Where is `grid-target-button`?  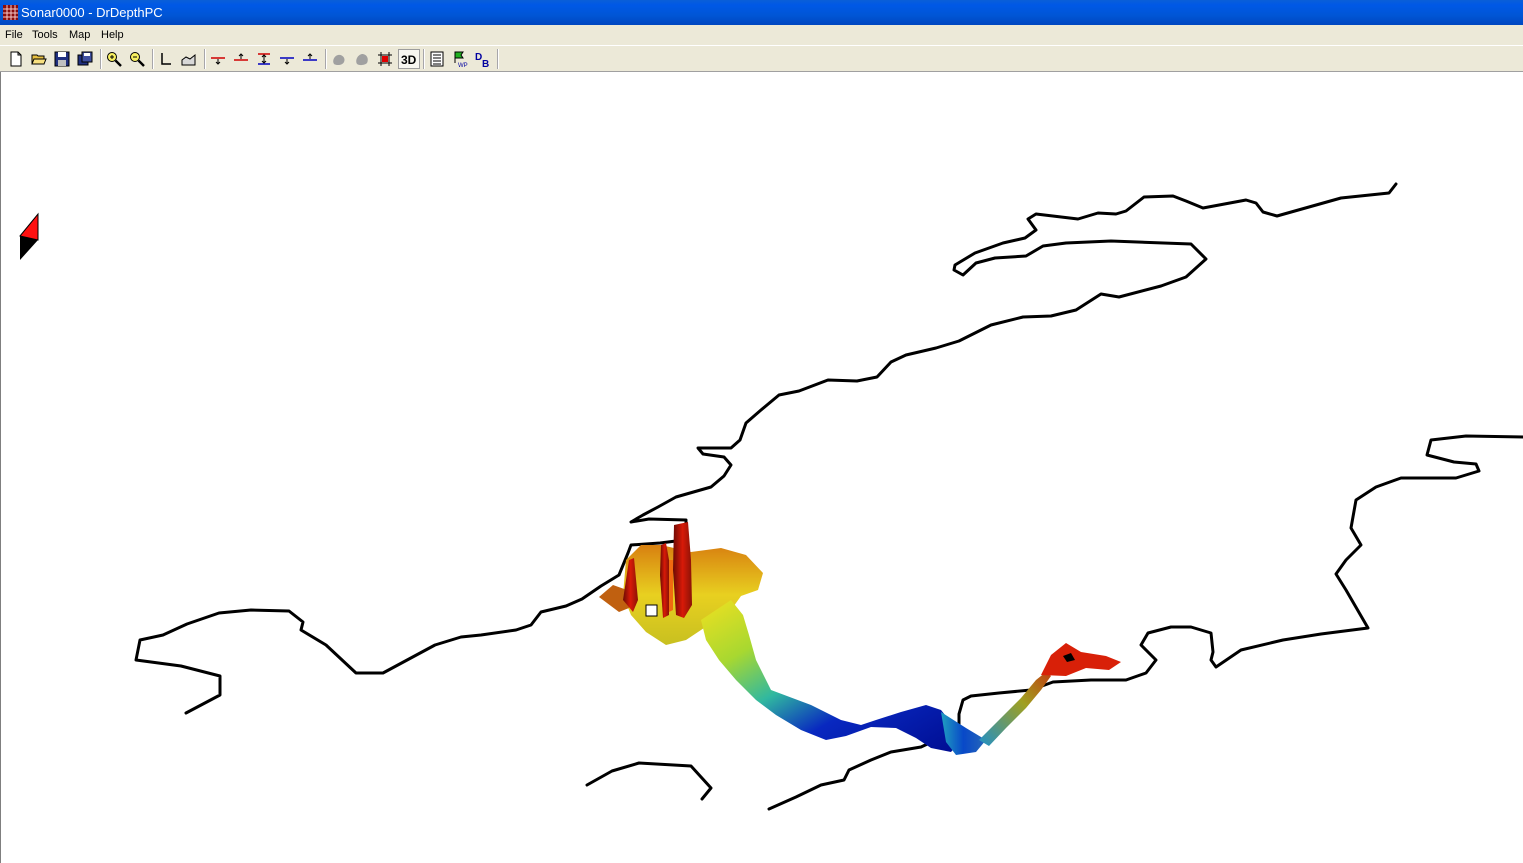 grid-target-button is located at coordinates (385, 59).